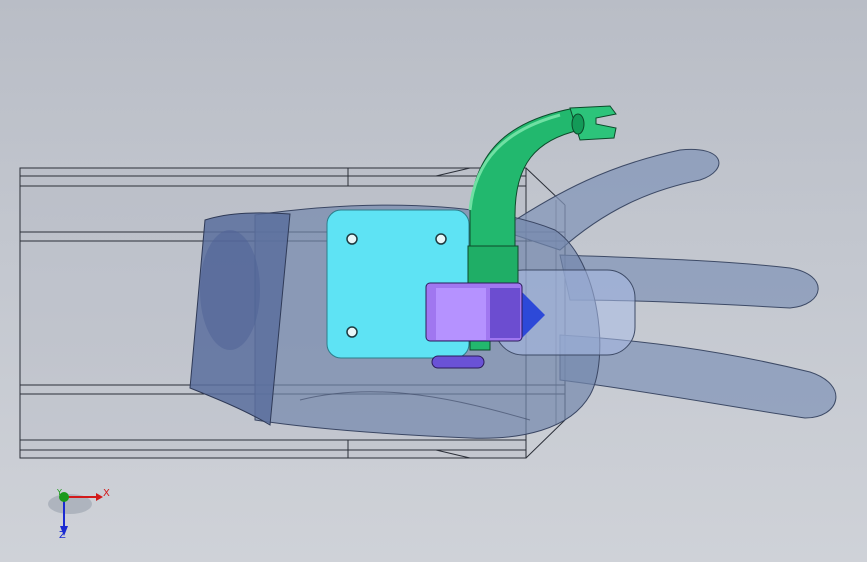 Image resolution: width=867 pixels, height=562 pixels. Describe the element at coordinates (75, 514) in the screenshot. I see `axis-triad-graphic` at that location.